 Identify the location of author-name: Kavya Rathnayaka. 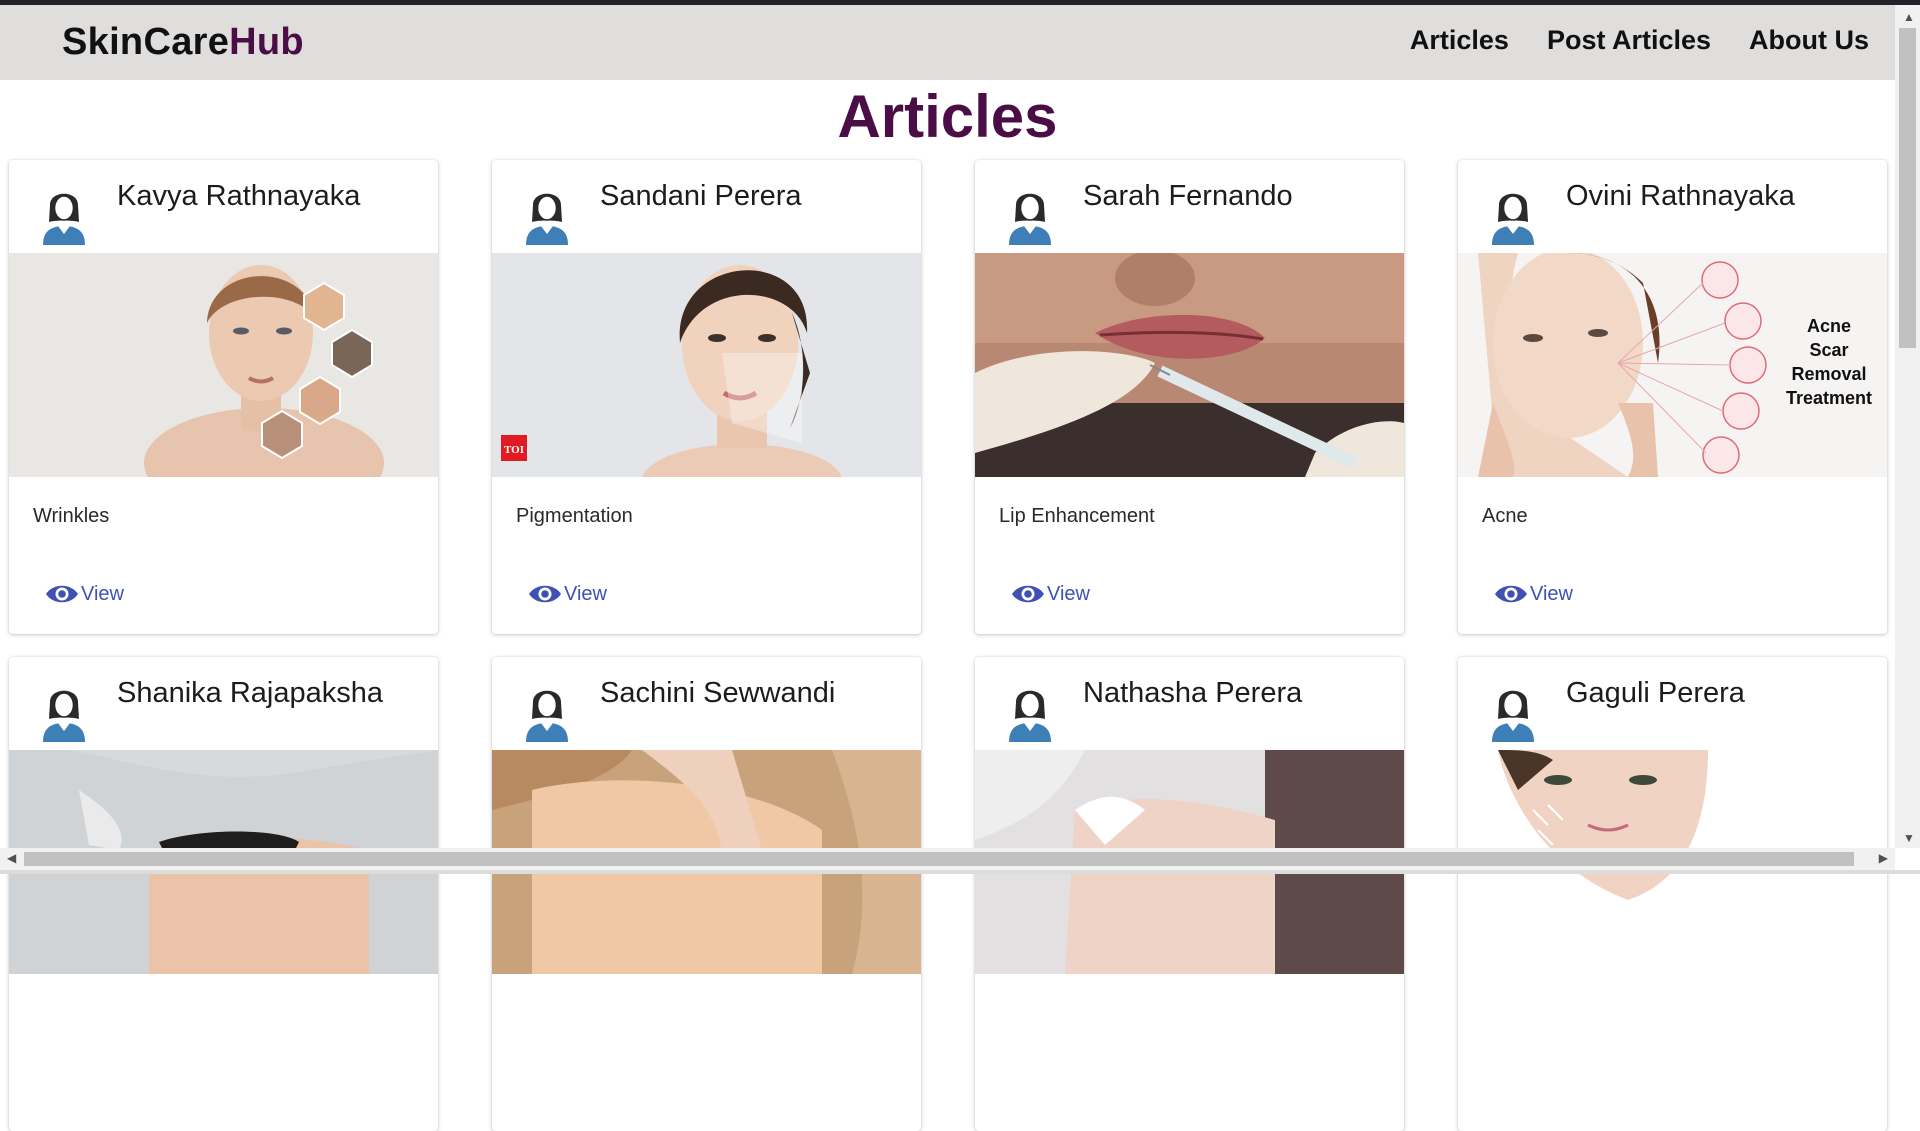
(239, 196).